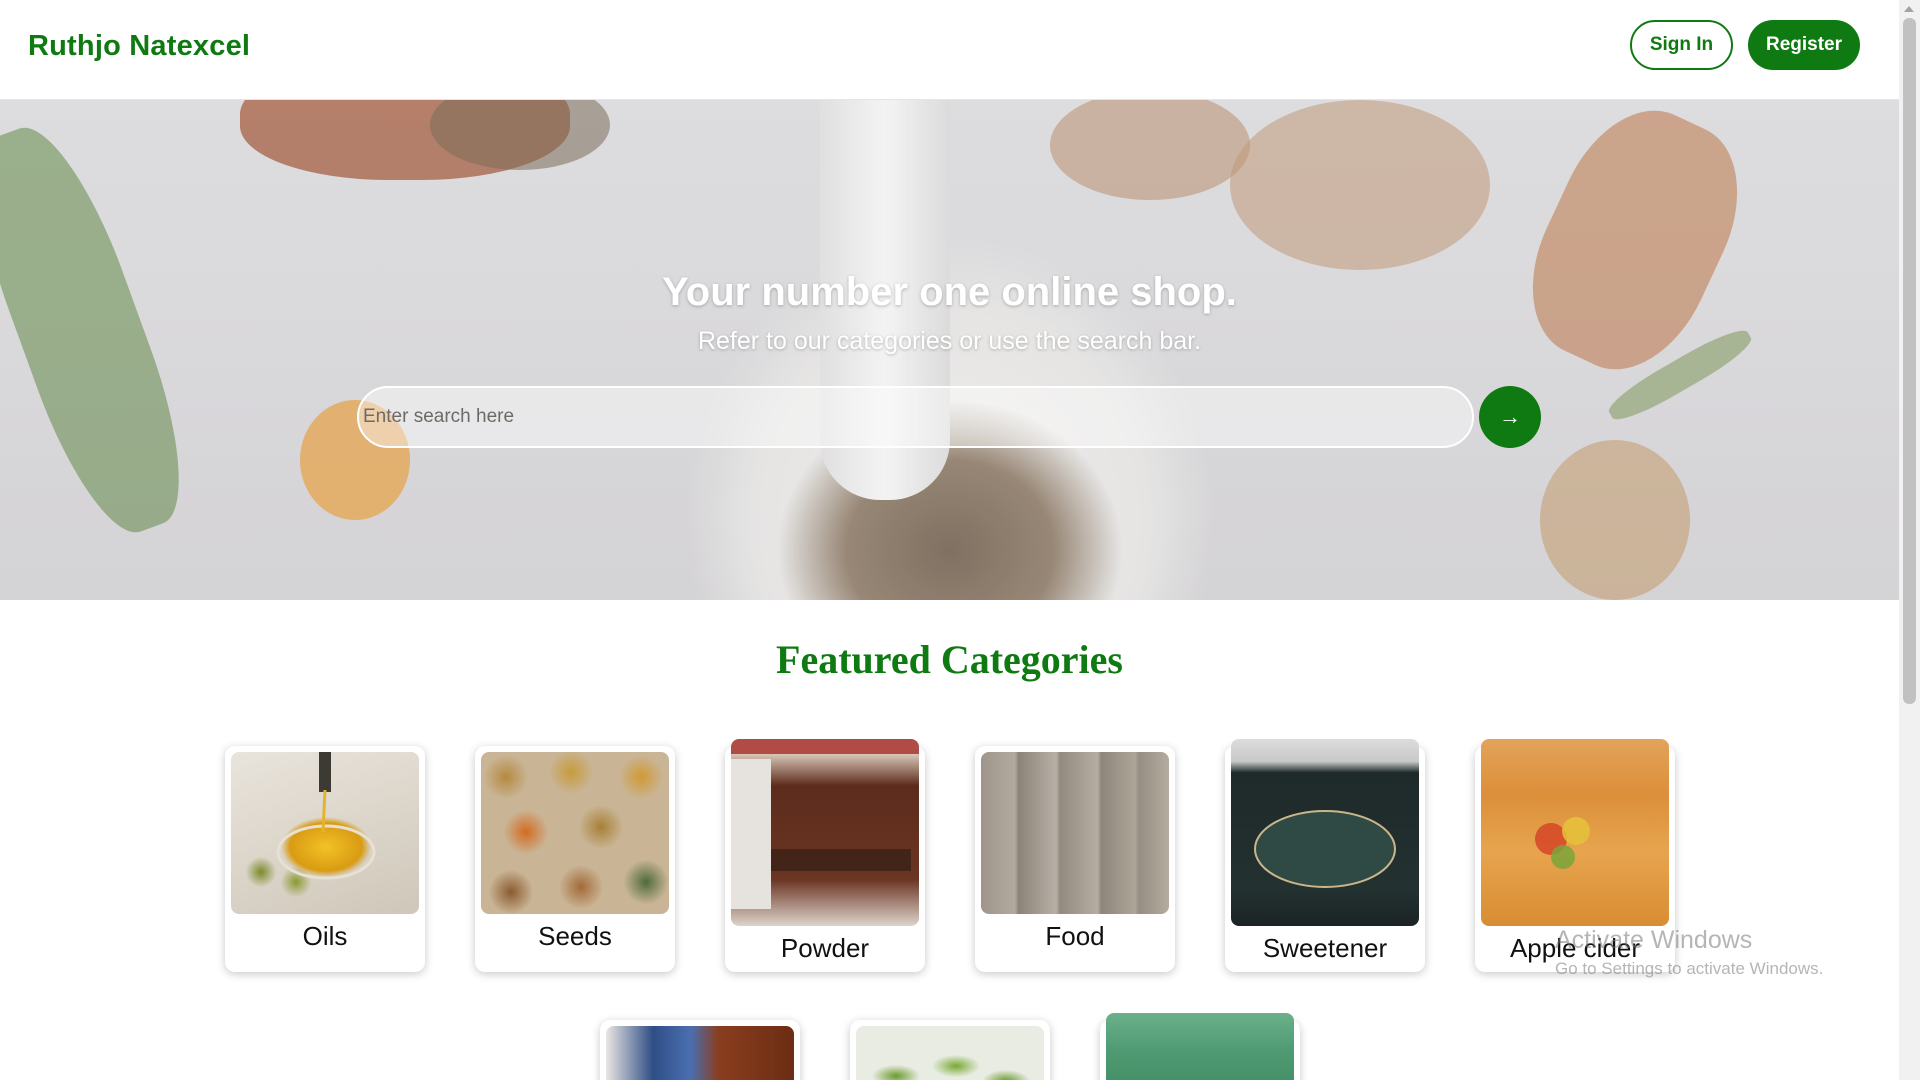  I want to click on green-capsules-image, so click(950, 1053).